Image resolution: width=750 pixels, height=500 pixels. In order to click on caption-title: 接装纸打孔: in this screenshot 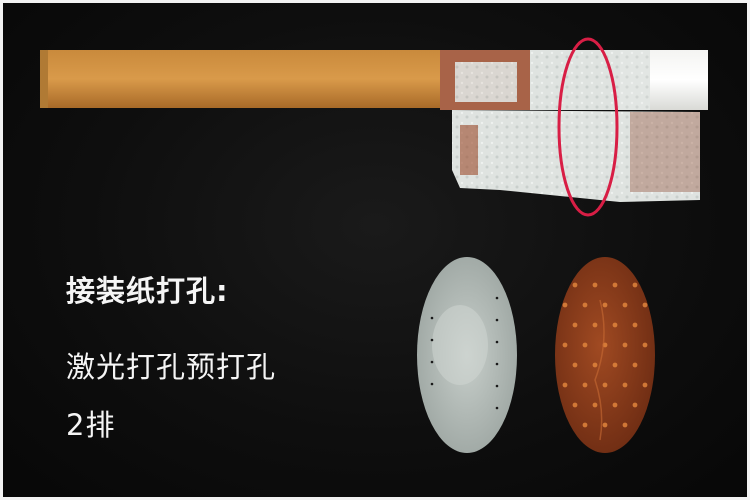, I will do `click(147, 291)`.